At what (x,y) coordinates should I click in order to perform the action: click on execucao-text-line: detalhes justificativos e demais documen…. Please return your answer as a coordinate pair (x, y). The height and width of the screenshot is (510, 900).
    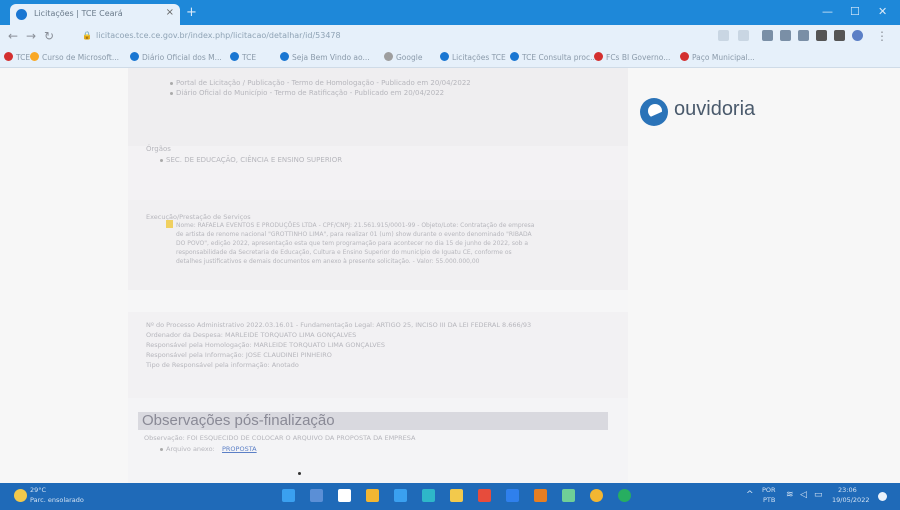
    Looking at the image, I should click on (328, 261).